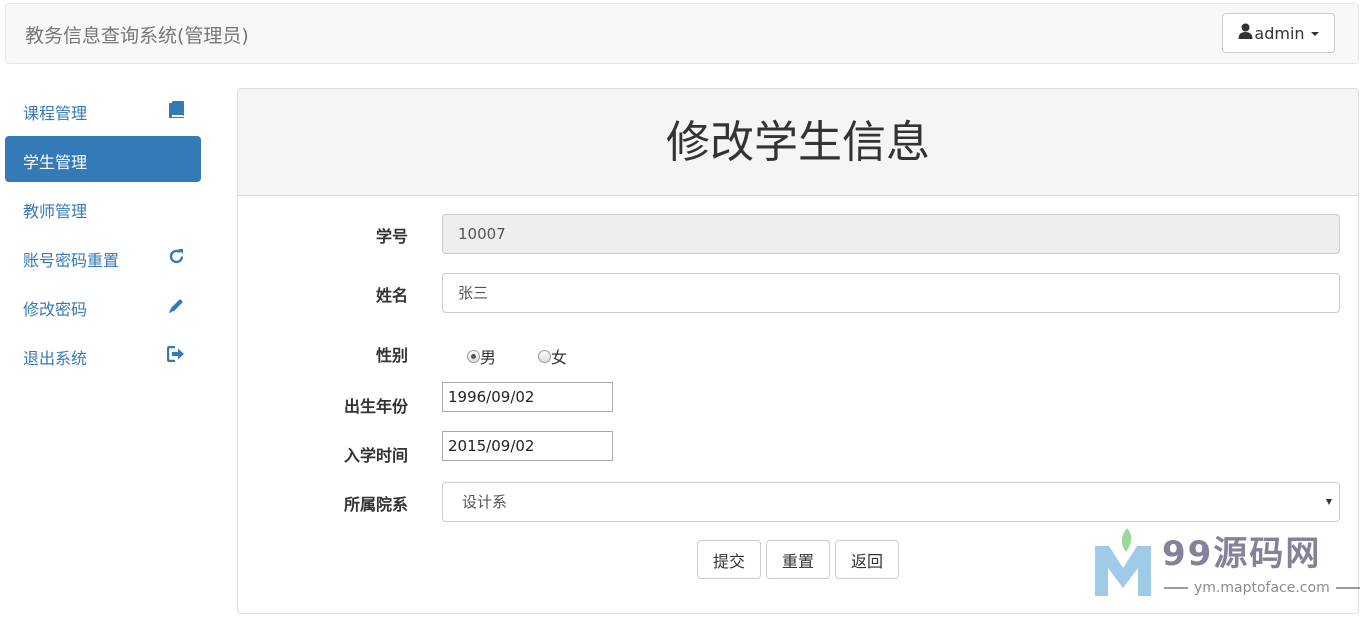 The width and height of the screenshot is (1371, 624). What do you see at coordinates (1123, 563) in the screenshot?
I see `watermark-logo-icon` at bounding box center [1123, 563].